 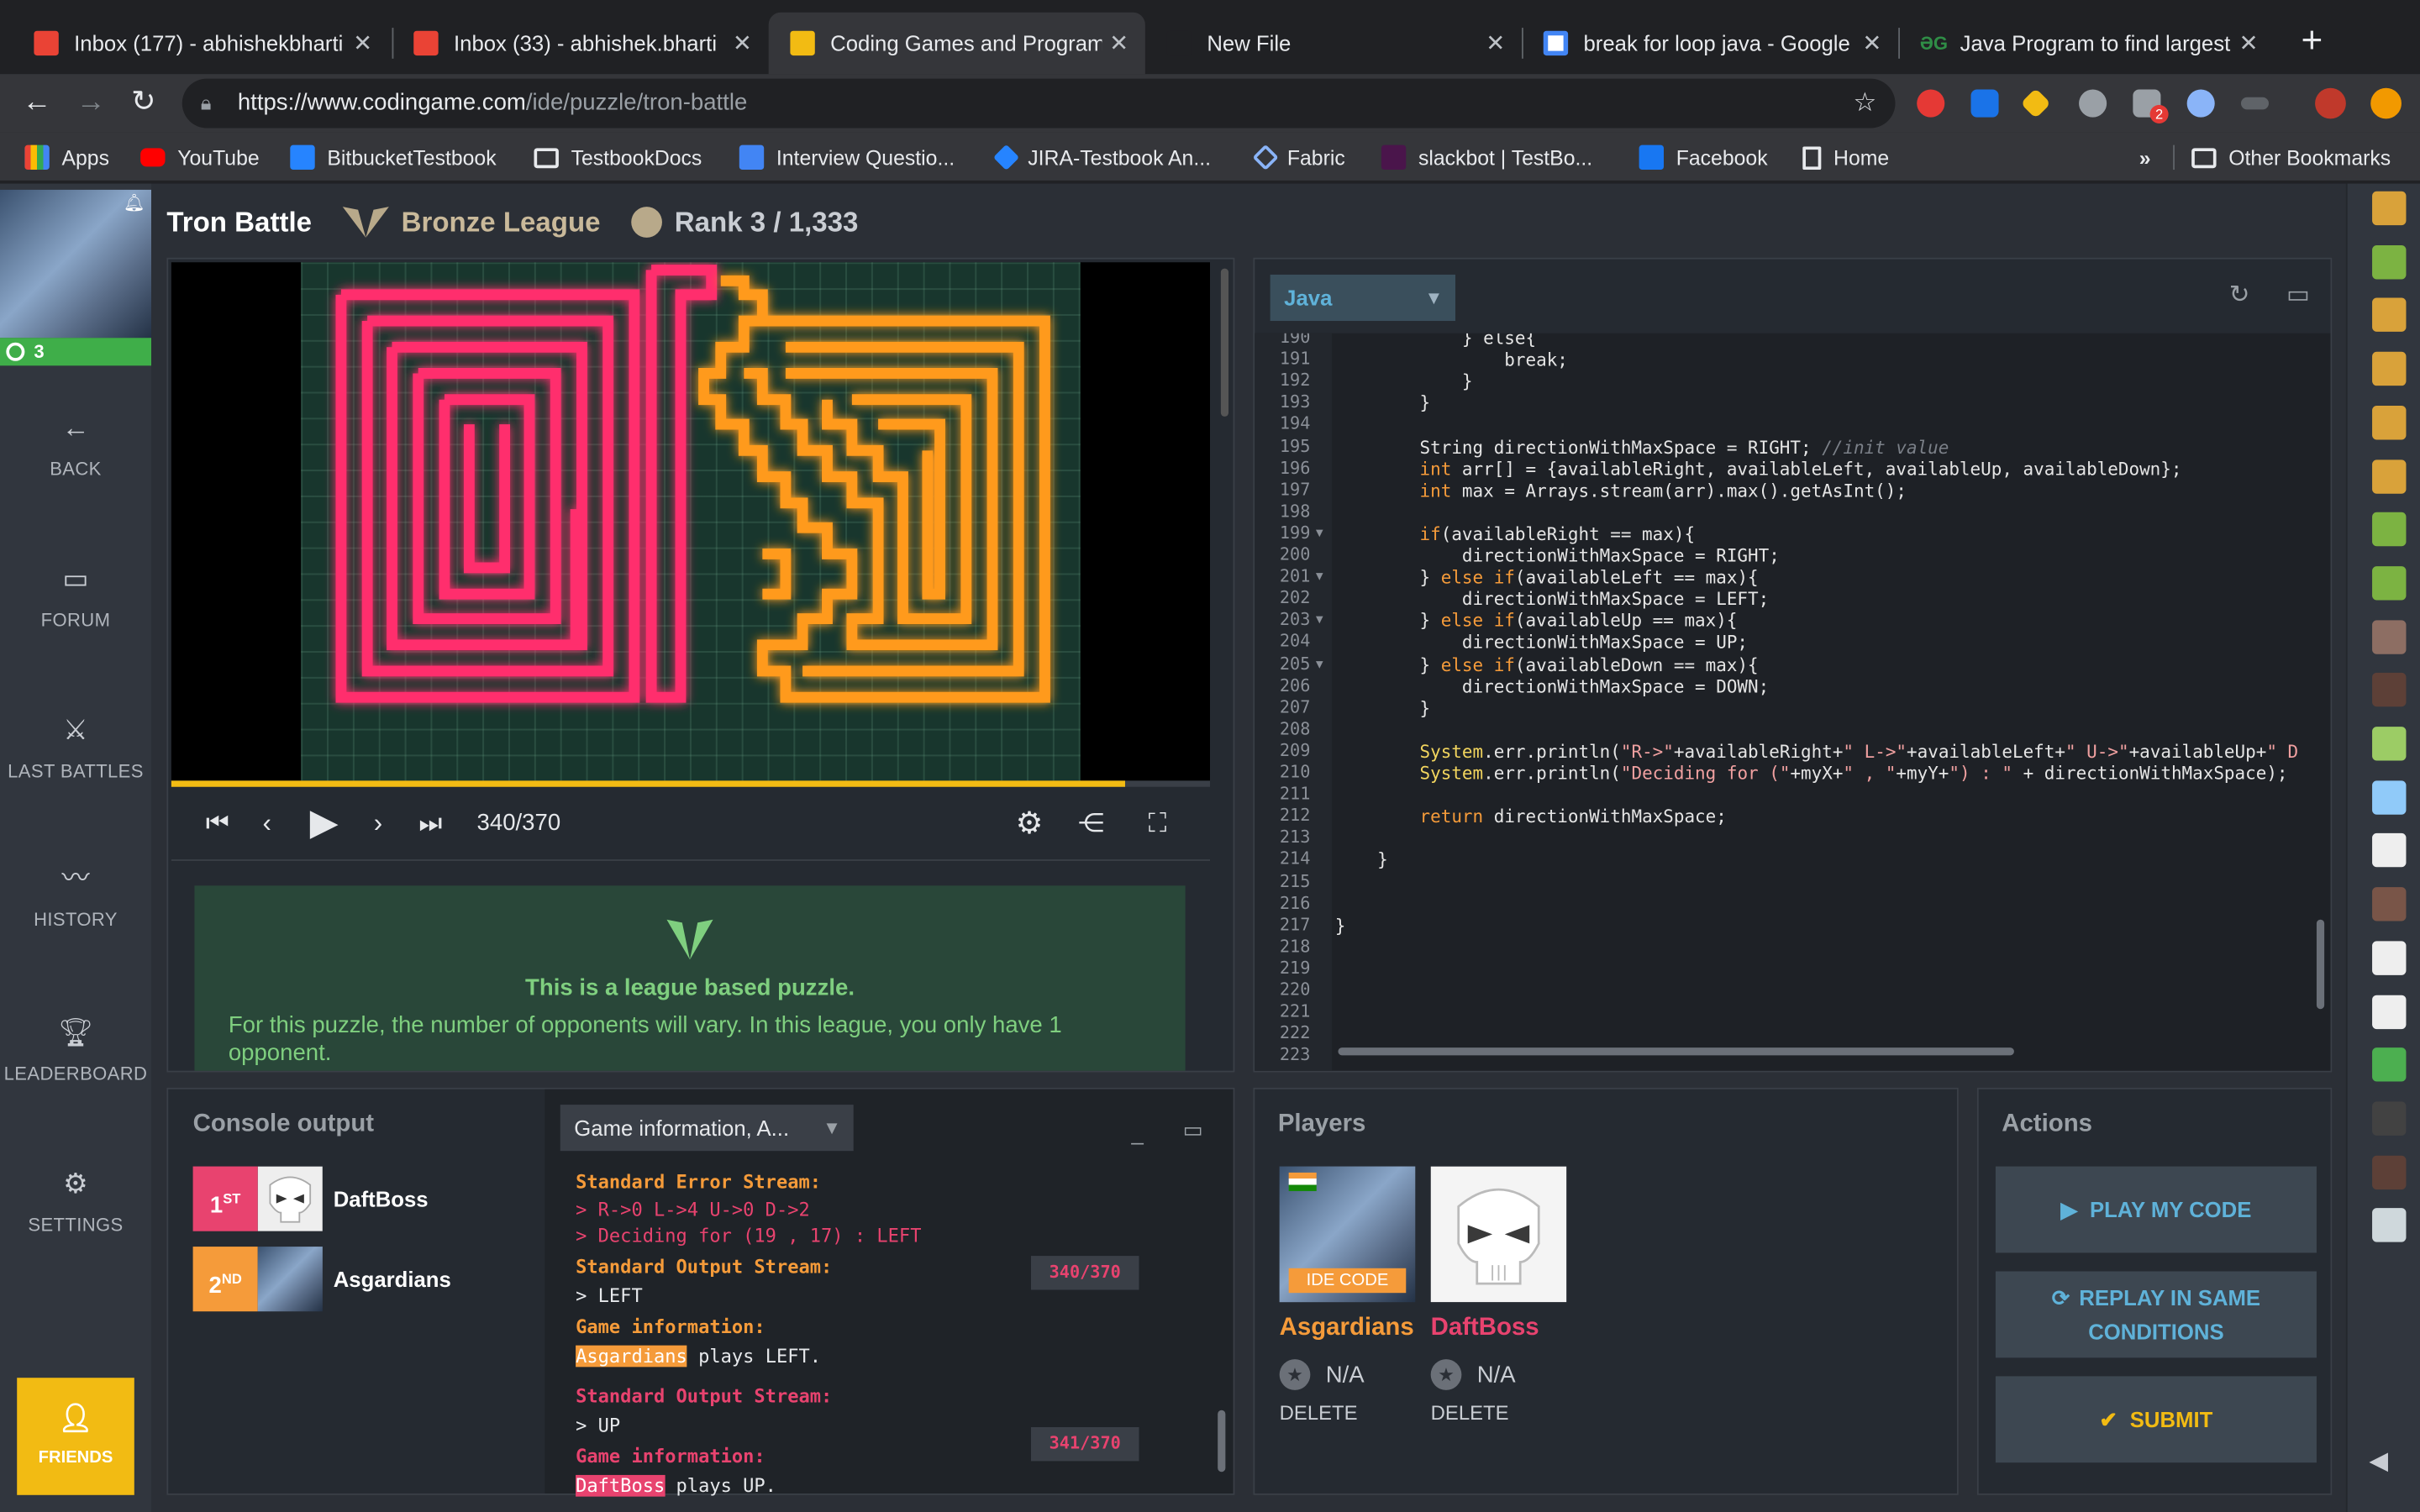 I want to click on back-arrow-icon: ←, so click(x=37, y=103).